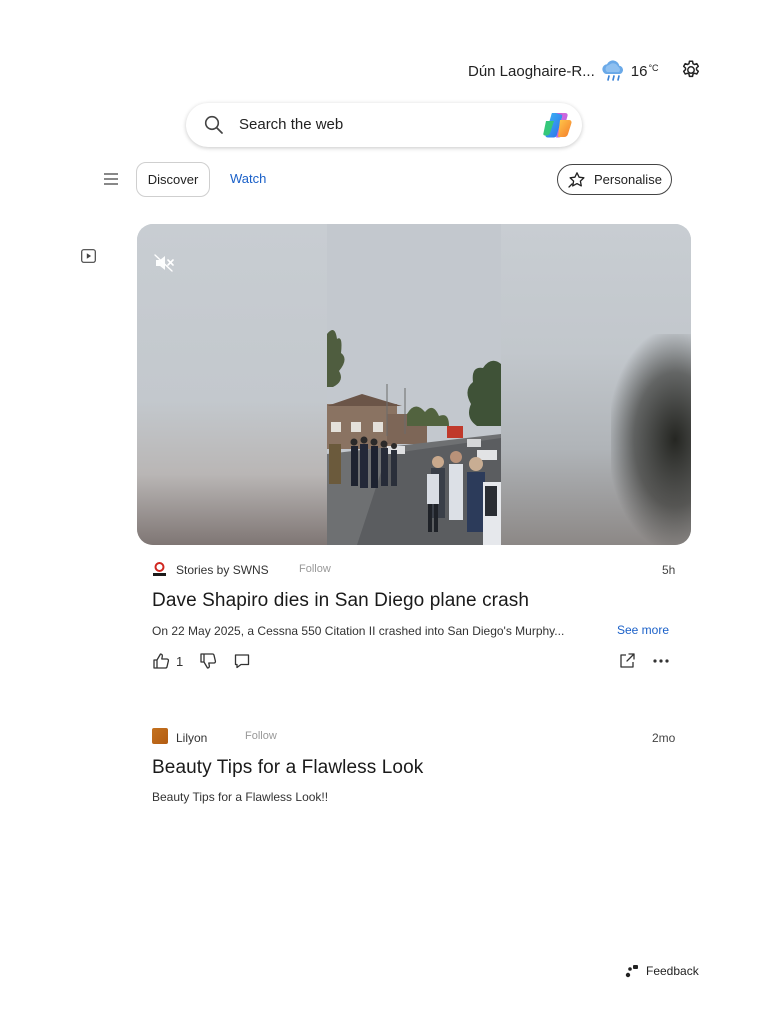 The height and width of the screenshot is (1024, 768). I want to click on personalise-button: Personalise, so click(614, 179).